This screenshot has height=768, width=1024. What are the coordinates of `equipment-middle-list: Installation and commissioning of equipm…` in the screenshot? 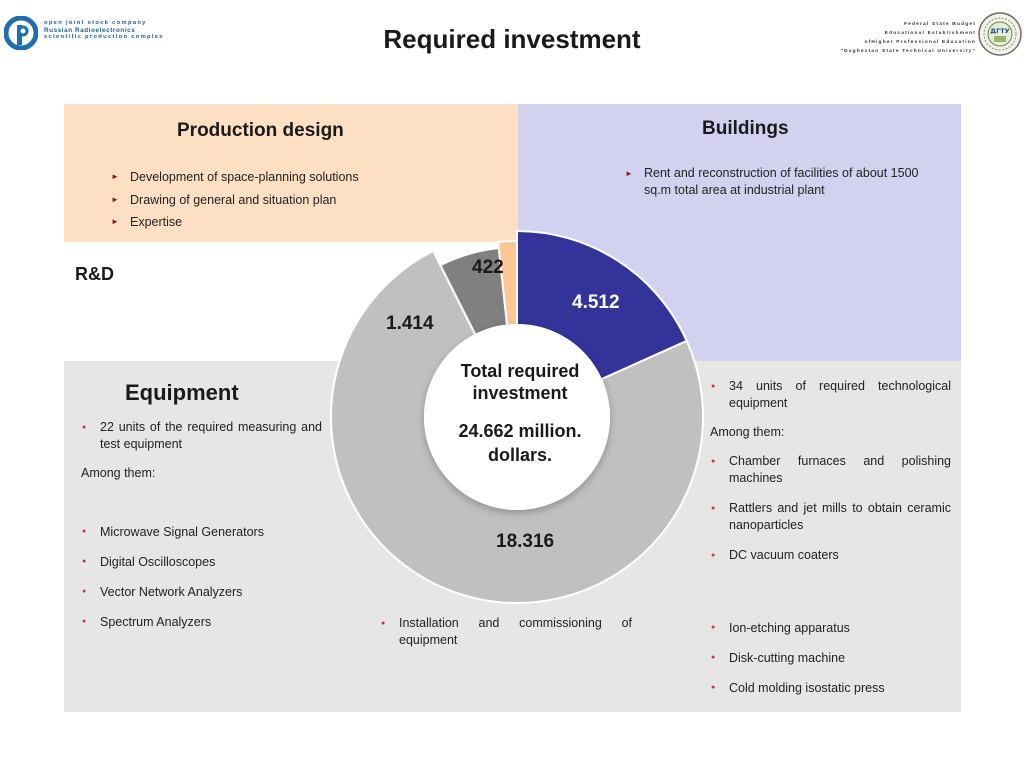 It's located at (506, 632).